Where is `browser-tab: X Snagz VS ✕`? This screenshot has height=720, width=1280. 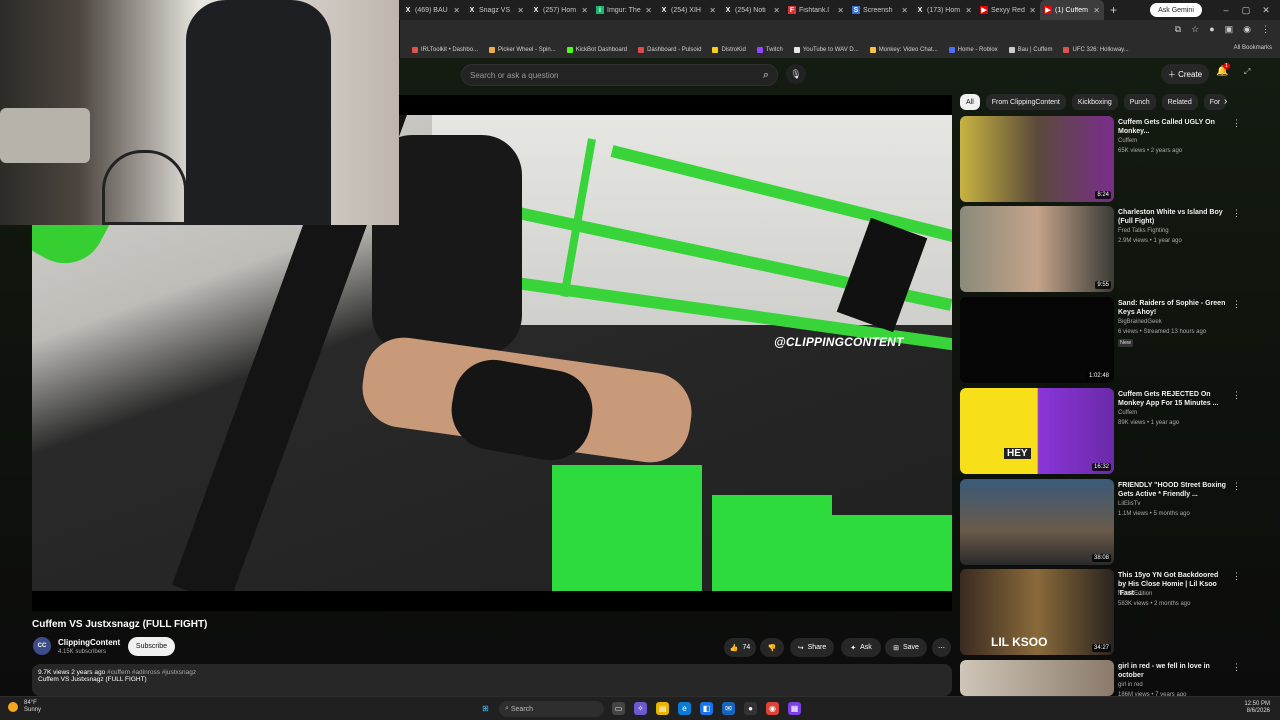
browser-tab: X Snagz VS ✕ is located at coordinates (496, 10).